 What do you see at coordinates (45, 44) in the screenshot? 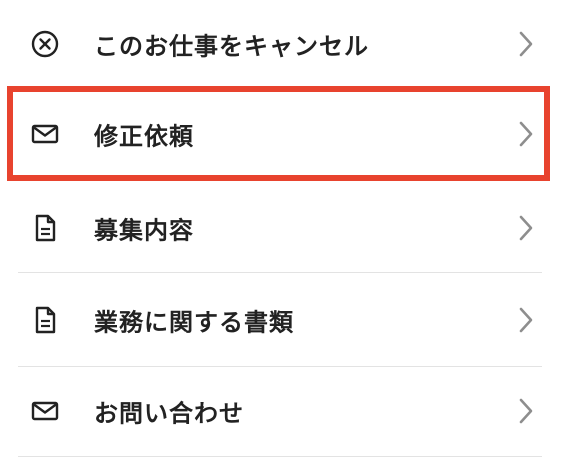
I see `cancel-circle-icon` at bounding box center [45, 44].